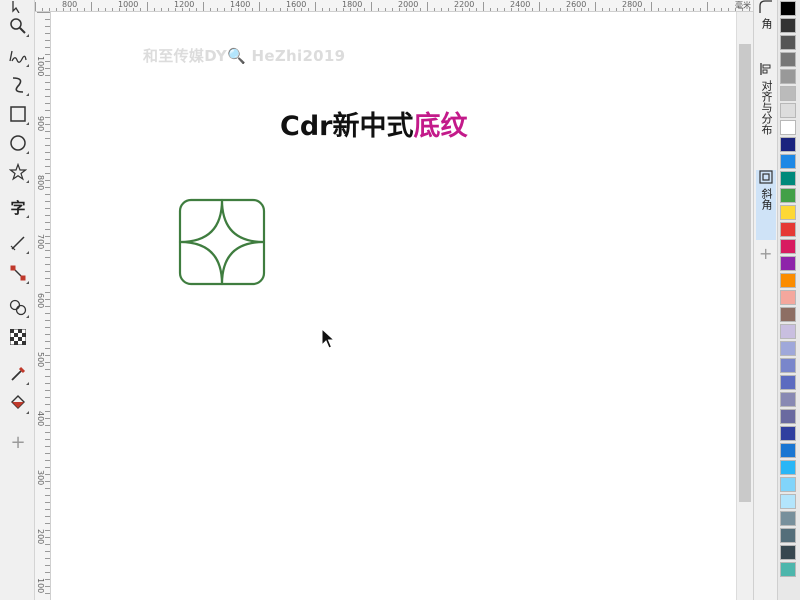 The width and height of the screenshot is (800, 600). What do you see at coordinates (766, 199) in the screenshot?
I see `docker-tab-label: 斜角` at bounding box center [766, 199].